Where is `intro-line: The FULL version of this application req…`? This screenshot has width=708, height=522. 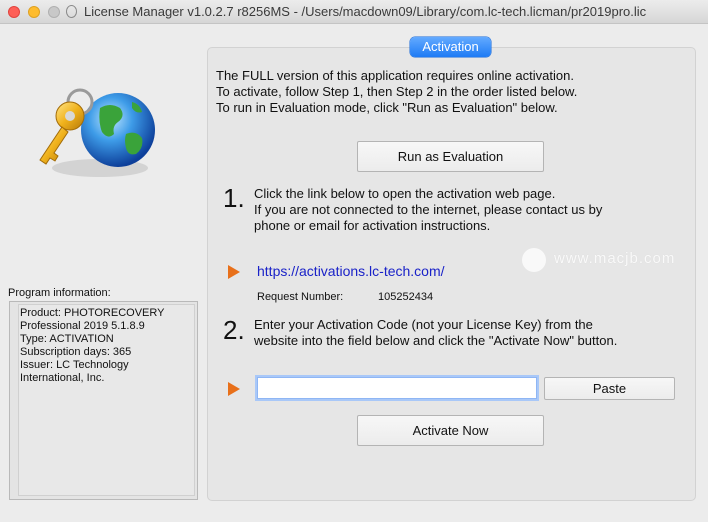 intro-line: The FULL version of this application req… is located at coordinates (395, 75).